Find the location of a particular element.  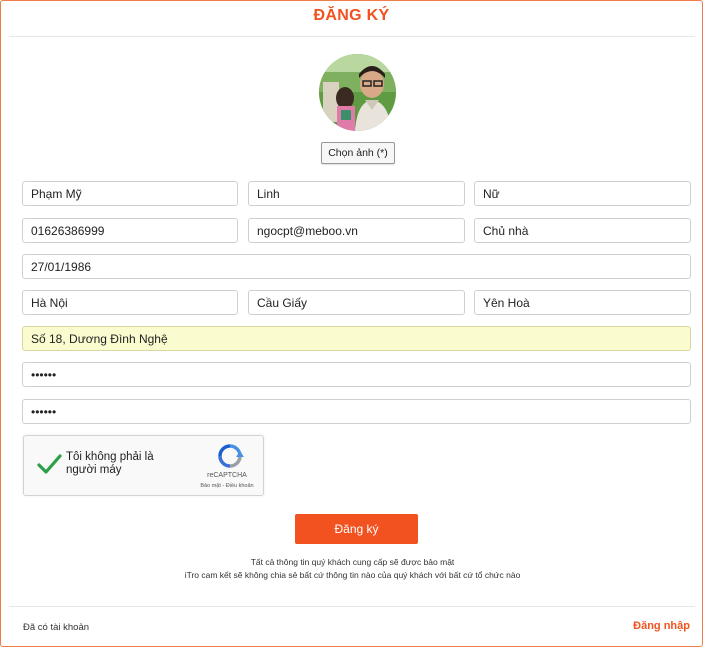

avatar is located at coordinates (357, 92).